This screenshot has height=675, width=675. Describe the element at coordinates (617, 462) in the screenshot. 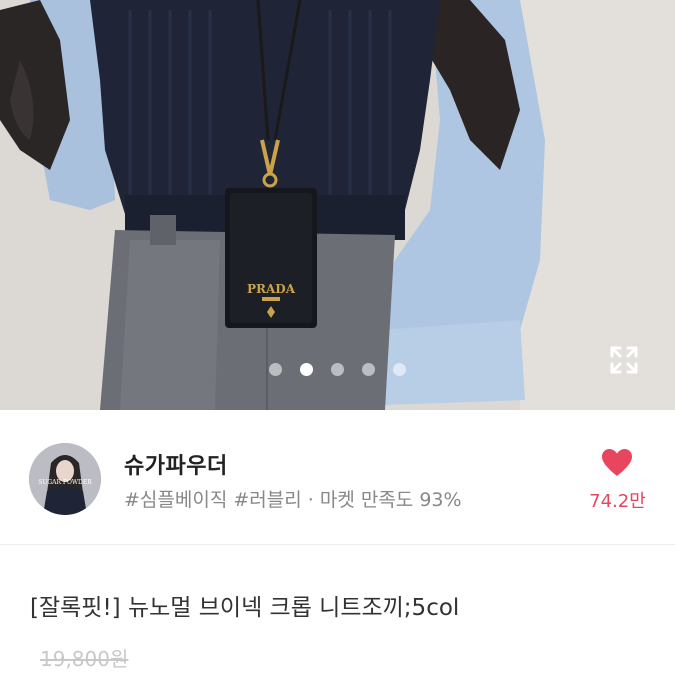

I see `heart-icon` at that location.